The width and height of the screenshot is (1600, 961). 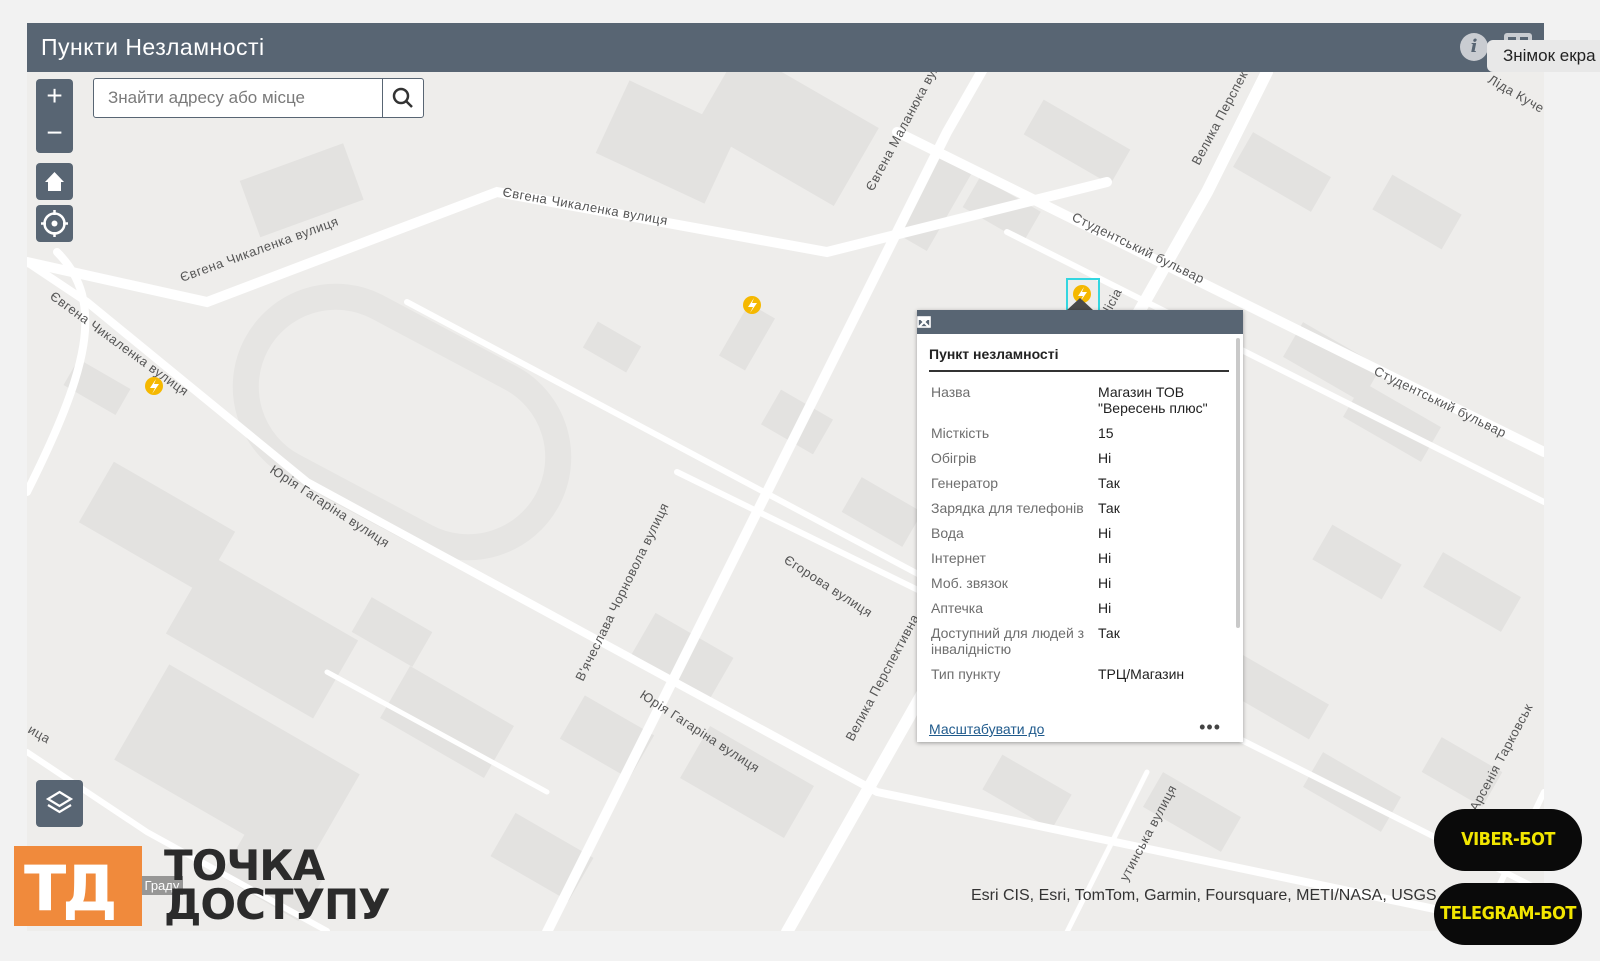 I want to click on street-label: утинська вулиця, so click(x=1147, y=832).